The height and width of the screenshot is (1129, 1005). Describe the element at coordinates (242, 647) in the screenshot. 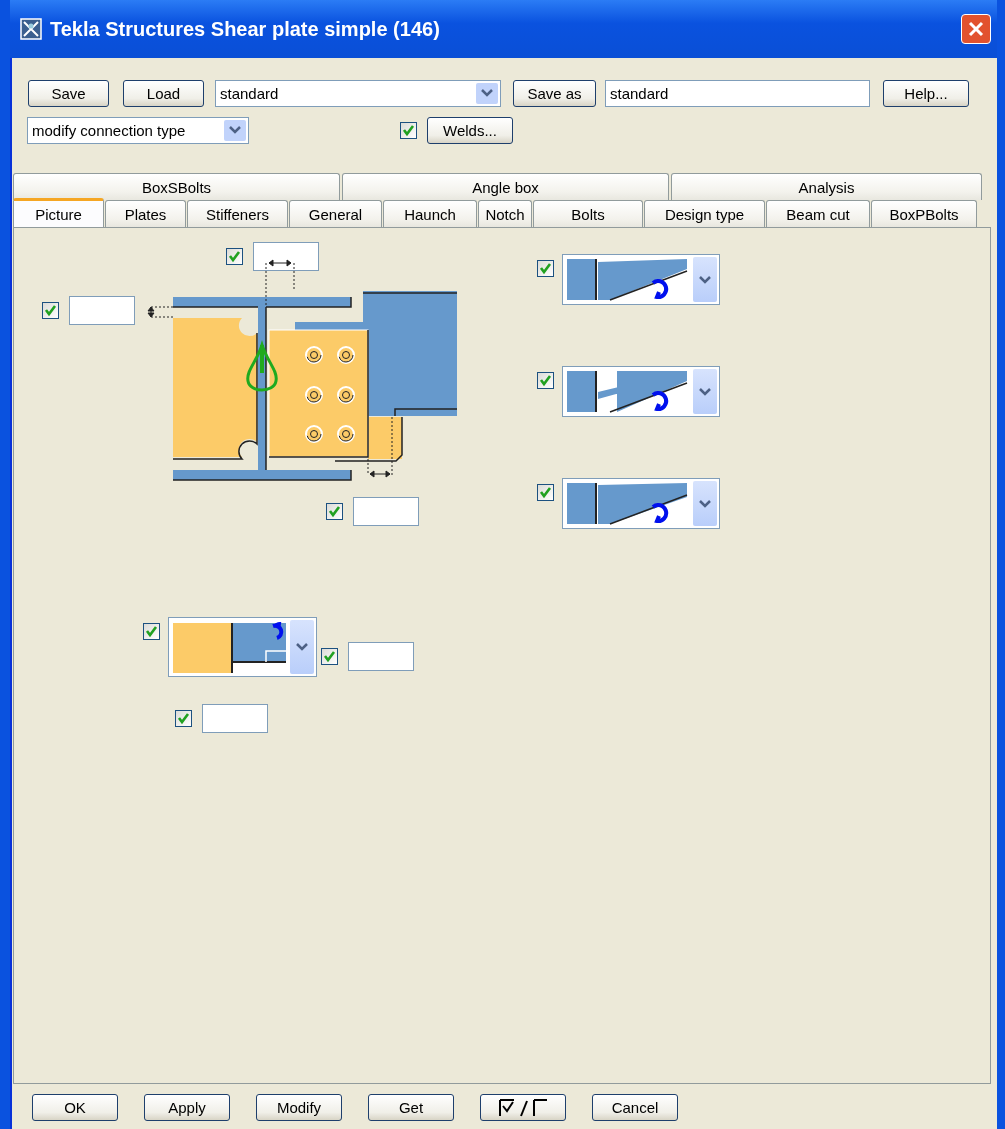

I see `corner-dropdown` at that location.